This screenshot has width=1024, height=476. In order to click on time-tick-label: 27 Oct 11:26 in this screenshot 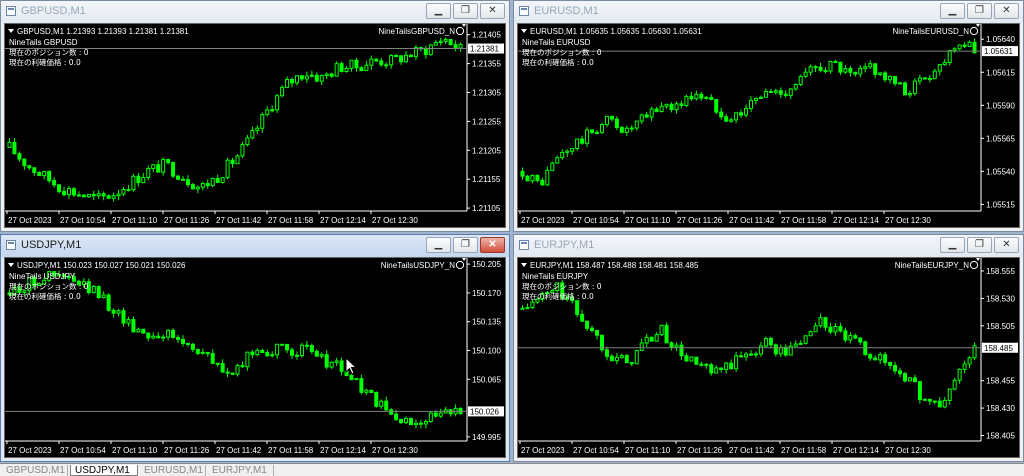, I will do `click(187, 220)`.